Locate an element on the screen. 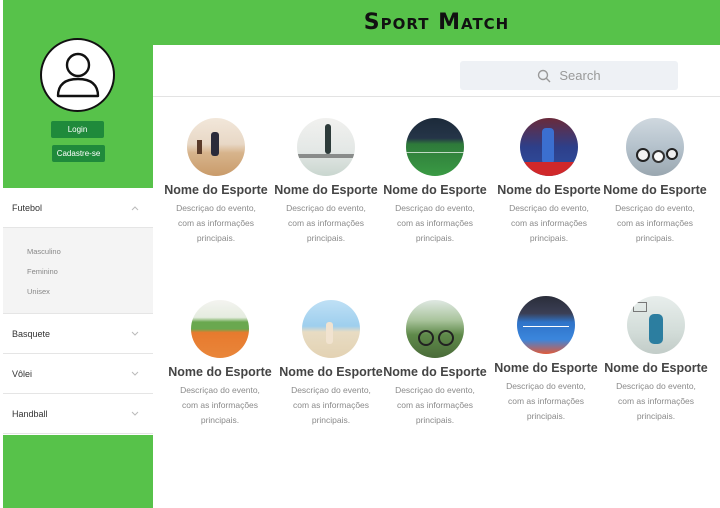 The height and width of the screenshot is (508, 720). beach-volleyball-image is located at coordinates (331, 329).